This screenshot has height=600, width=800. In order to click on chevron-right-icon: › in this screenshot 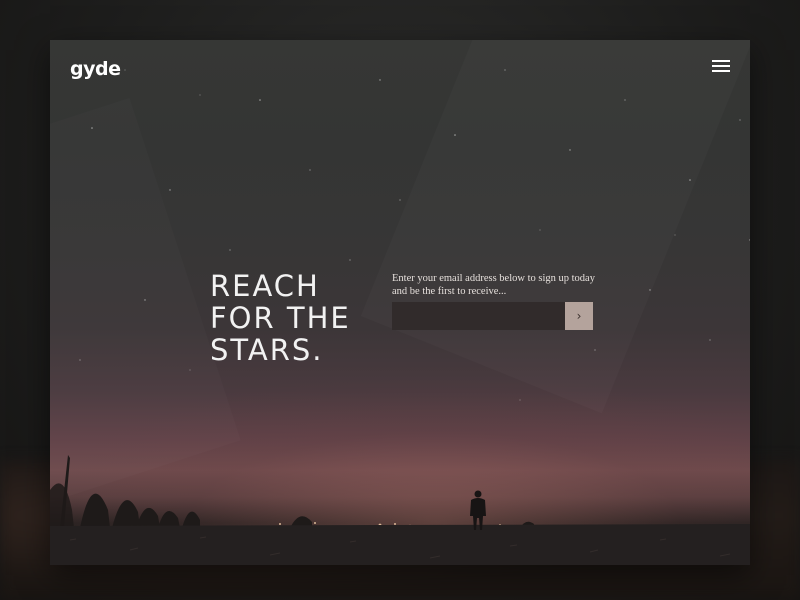, I will do `click(579, 316)`.